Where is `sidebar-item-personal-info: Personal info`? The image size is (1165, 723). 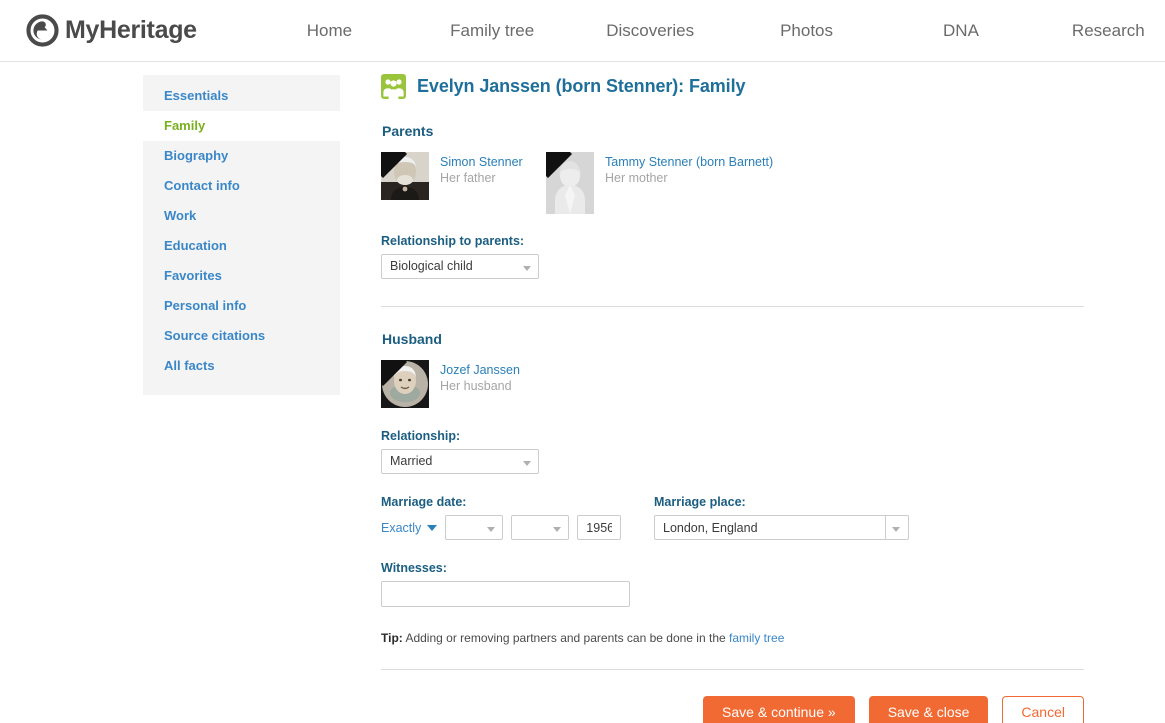 sidebar-item-personal-info: Personal info is located at coordinates (241, 306).